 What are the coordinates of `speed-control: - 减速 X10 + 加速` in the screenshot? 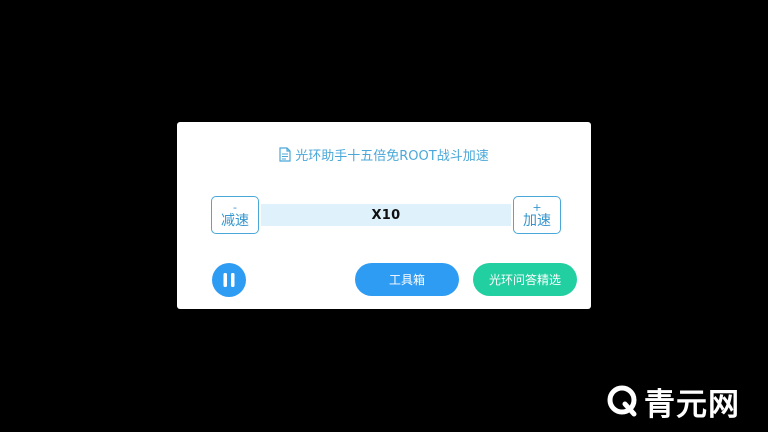 It's located at (386, 216).